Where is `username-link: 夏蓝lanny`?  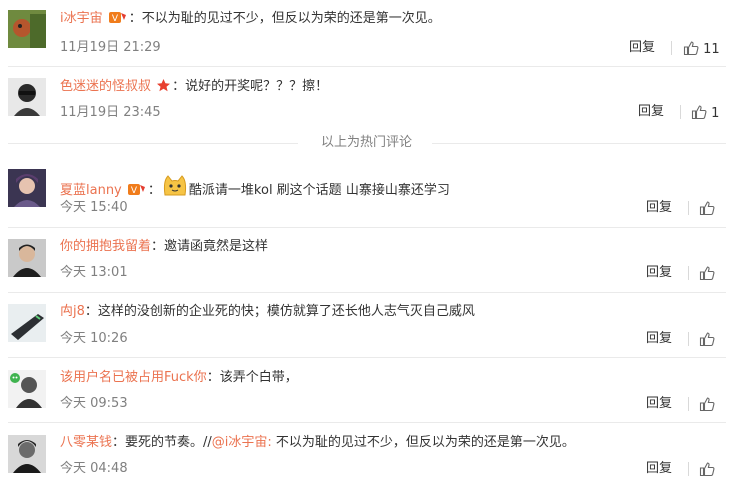
username-link: 夏蓝lanny is located at coordinates (91, 190).